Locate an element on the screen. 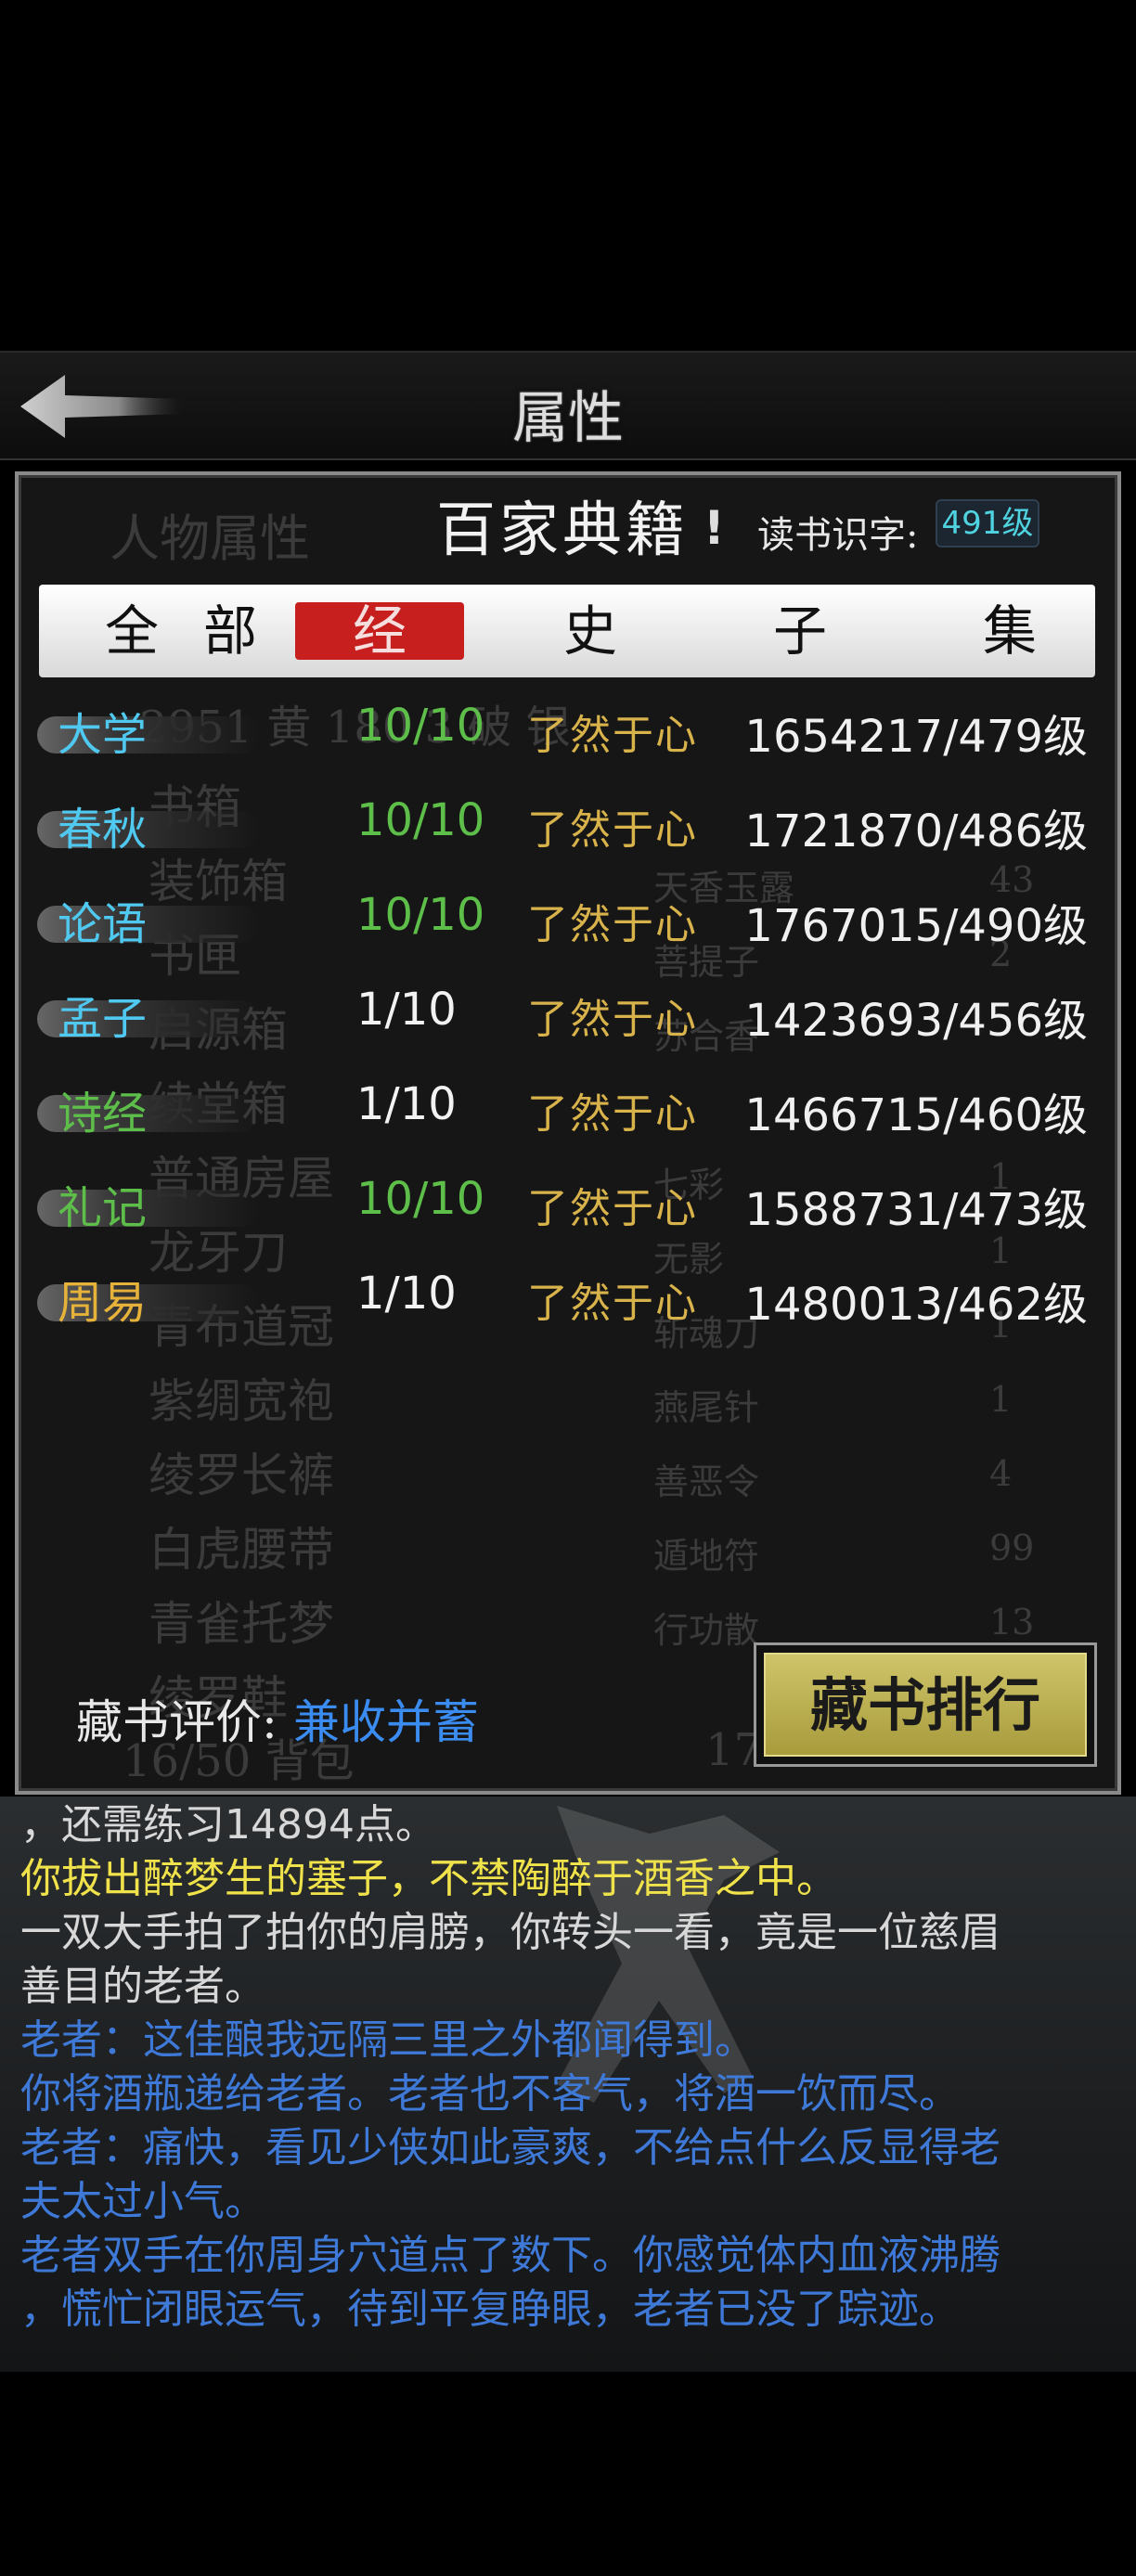 The width and height of the screenshot is (1136, 2576). tab-zi: 子 is located at coordinates (800, 631).